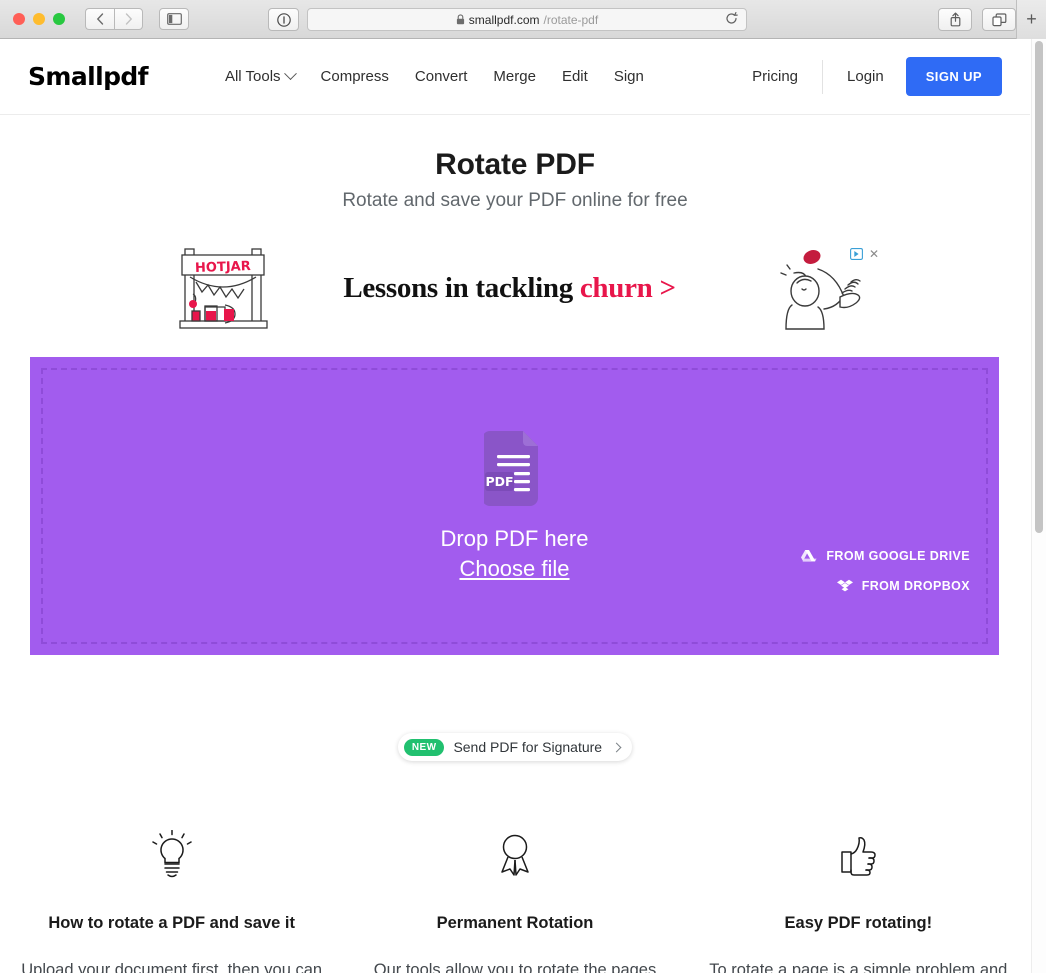 The height and width of the screenshot is (973, 1046). I want to click on header-actions: Pricing Login SIGN UP, so click(877, 76).